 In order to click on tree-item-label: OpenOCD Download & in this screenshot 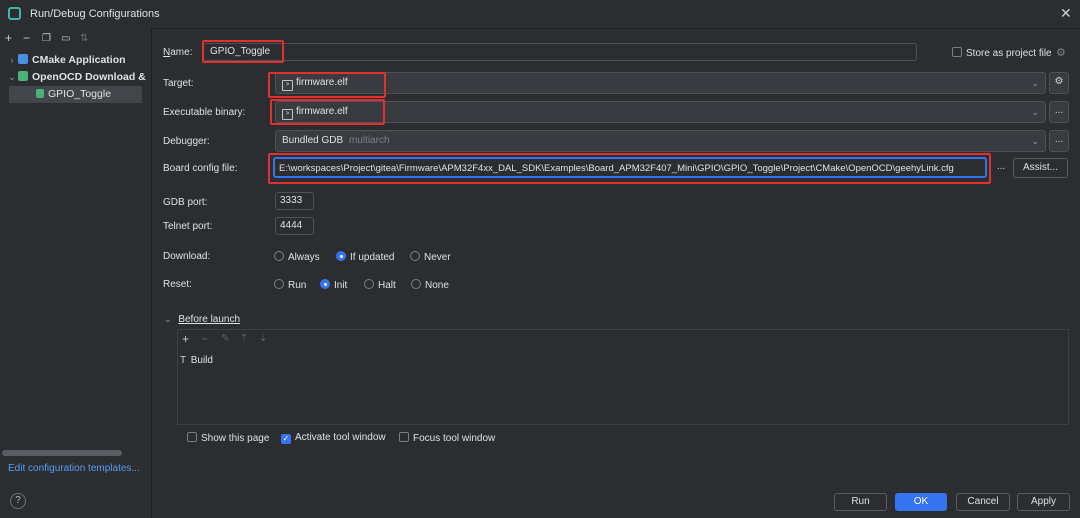, I will do `click(89, 77)`.